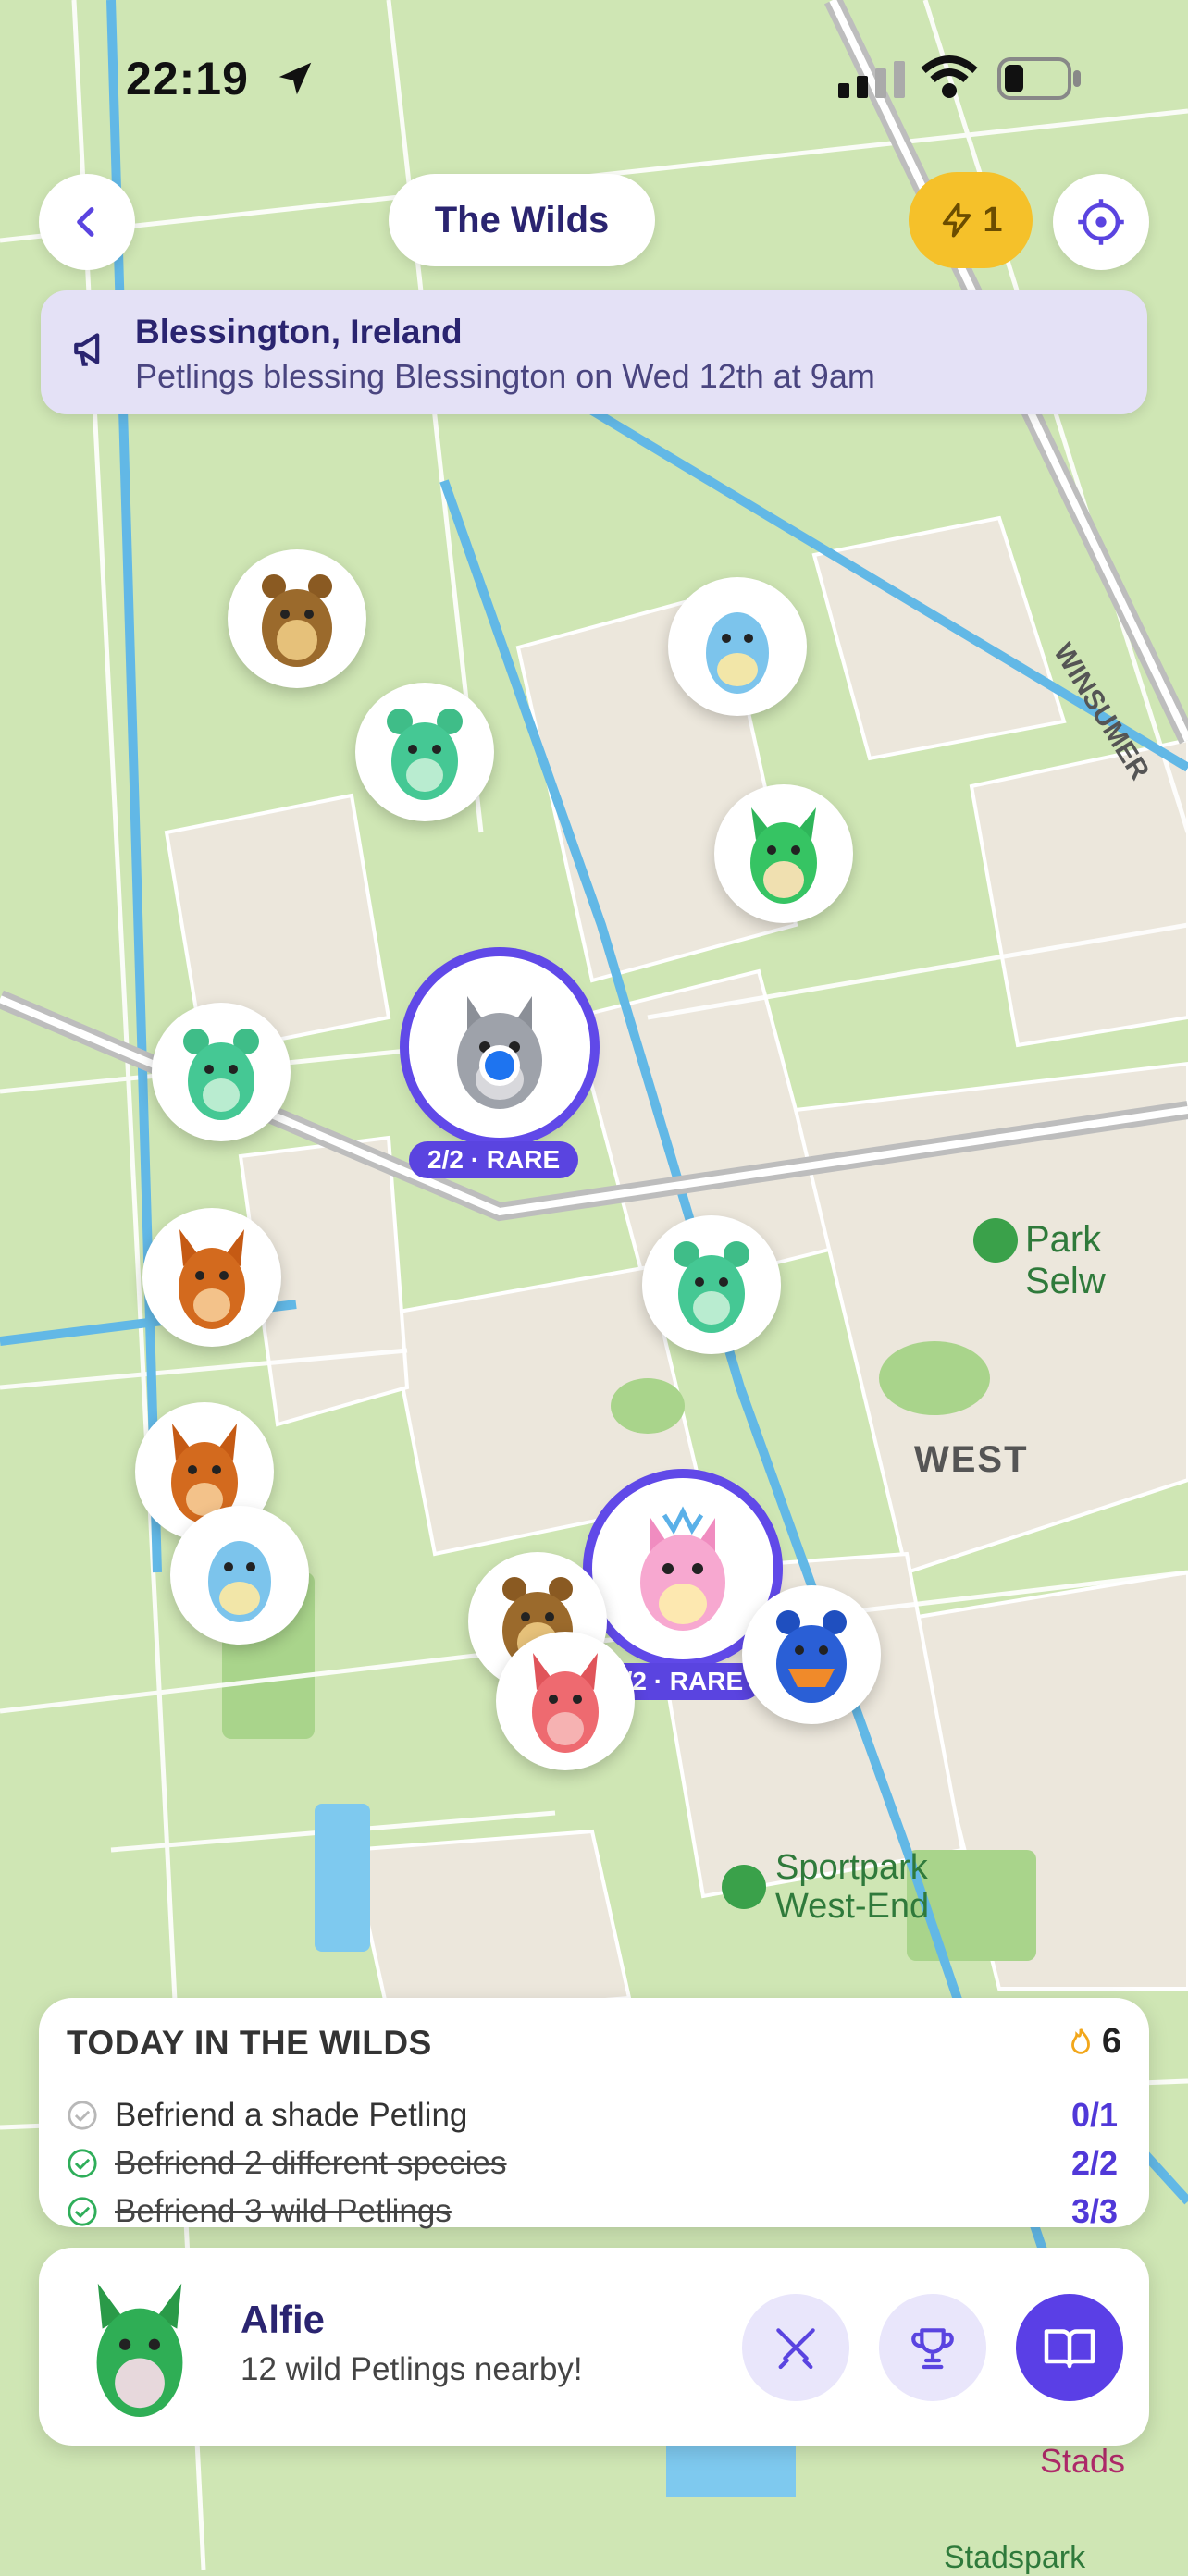 This screenshot has height=2576, width=1188. Describe the element at coordinates (811, 1654) in the screenshot. I see `petling-marker-blue-bear` at that location.